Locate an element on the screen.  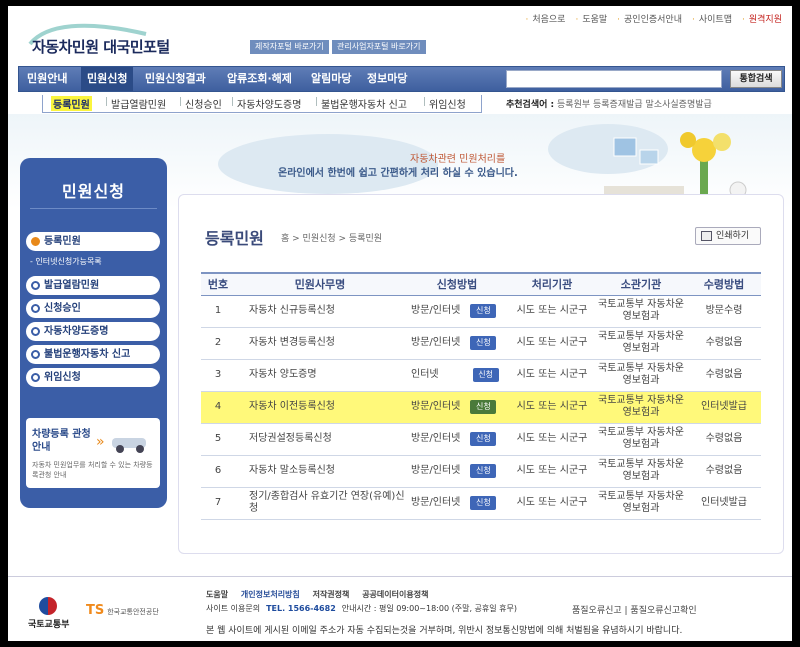
search-button: 통합검색 is located at coordinates (756, 79).